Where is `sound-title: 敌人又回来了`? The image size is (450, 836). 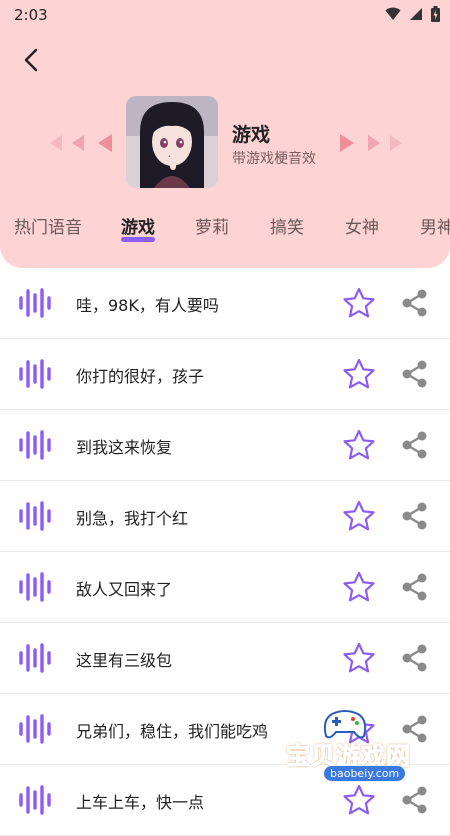
sound-title: 敌人又回来了 is located at coordinates (124, 589).